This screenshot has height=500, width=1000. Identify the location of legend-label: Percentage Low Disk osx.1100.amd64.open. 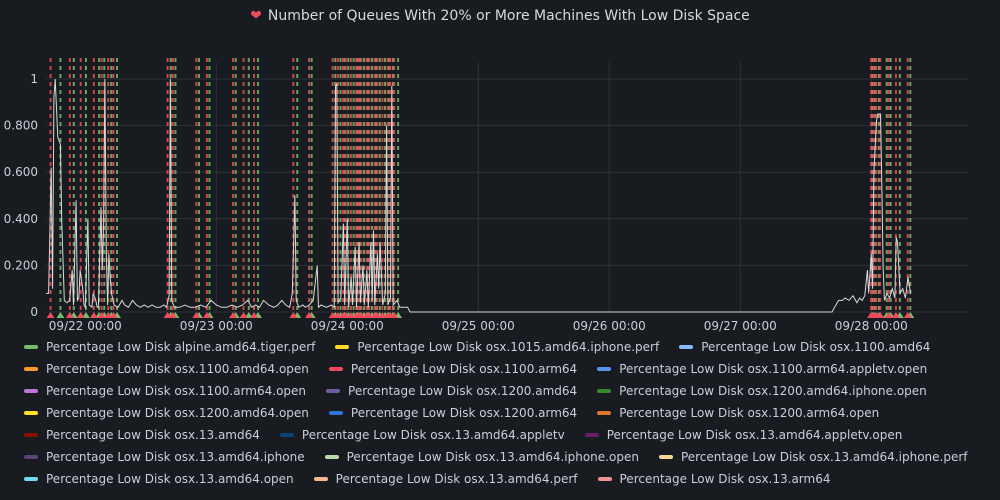
(177, 369).